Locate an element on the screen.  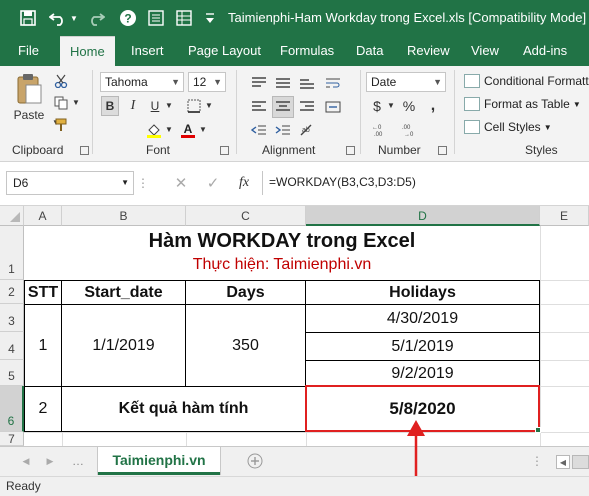
cell-holiday-2: 5/1/2019 is located at coordinates (422, 346).